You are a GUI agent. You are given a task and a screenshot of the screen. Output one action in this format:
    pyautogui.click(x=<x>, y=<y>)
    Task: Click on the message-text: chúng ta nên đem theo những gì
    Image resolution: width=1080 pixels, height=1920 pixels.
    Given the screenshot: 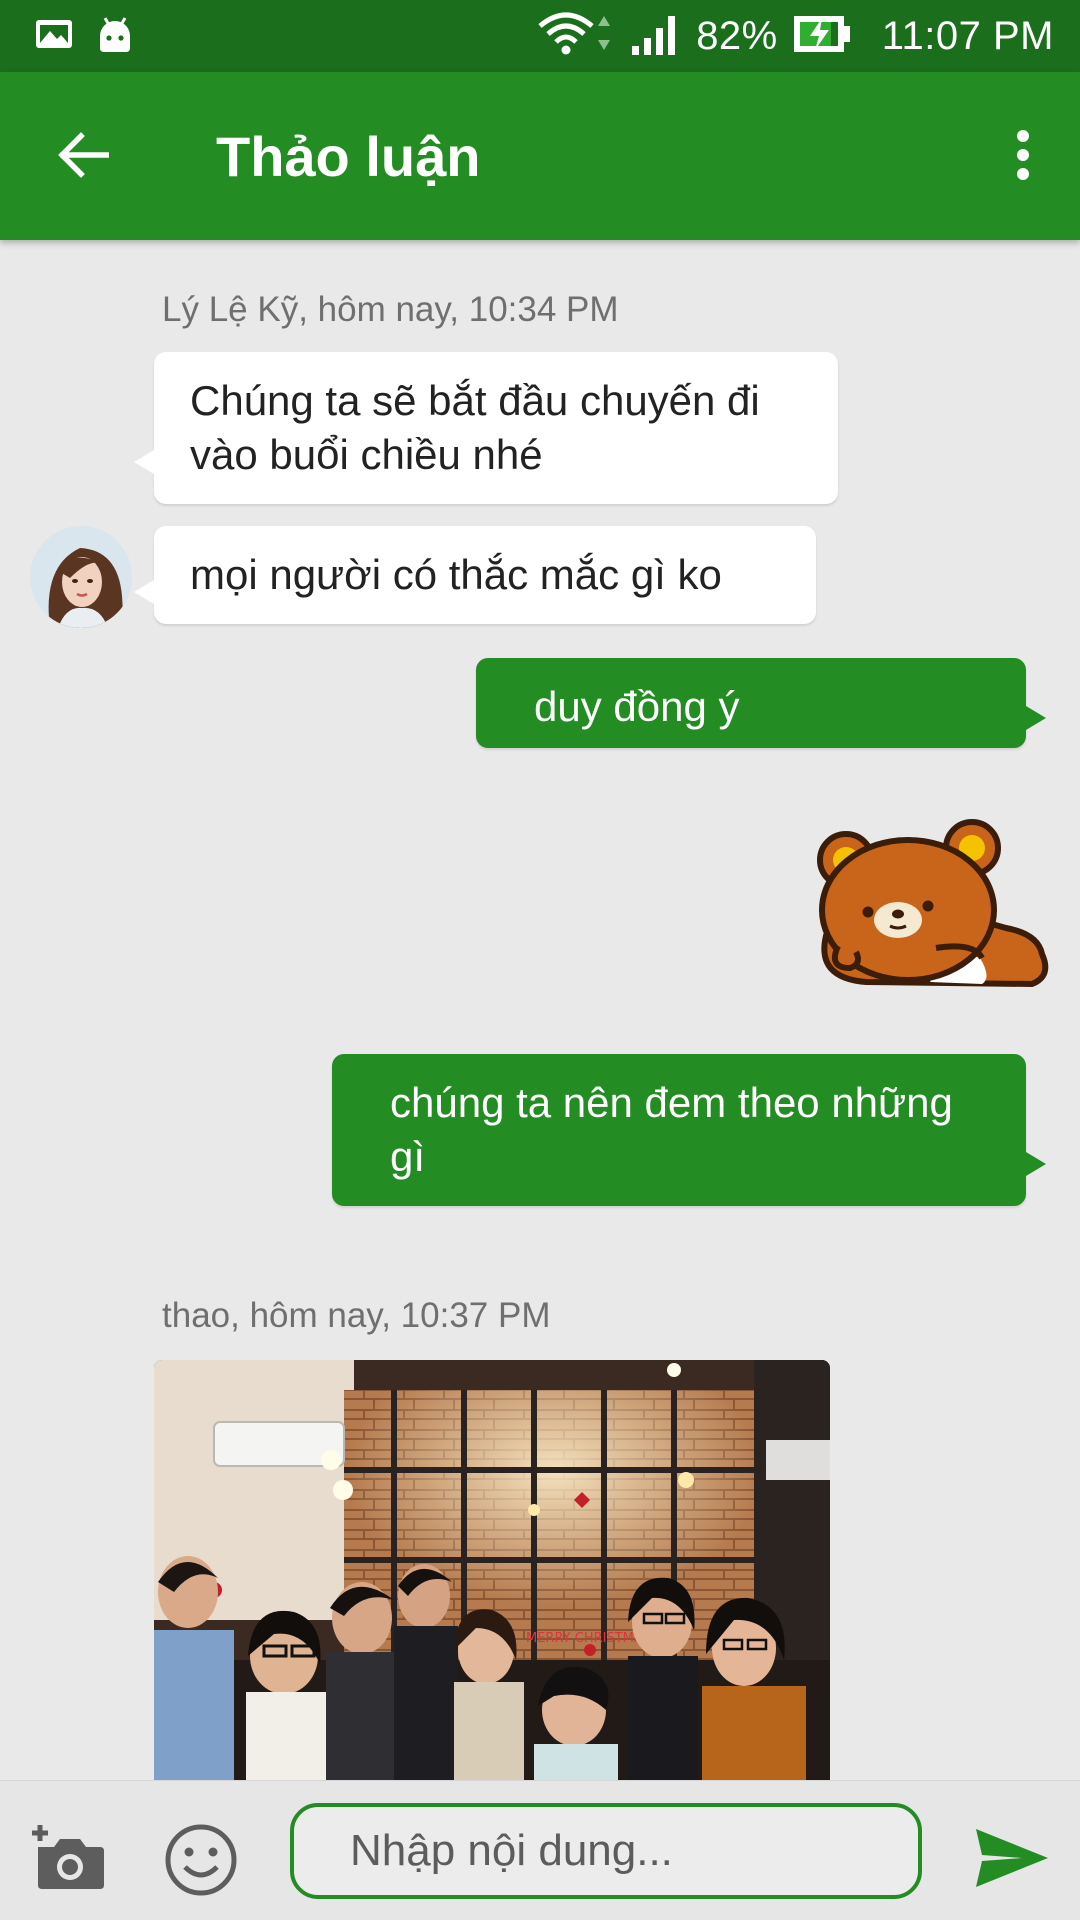 What is the action you would take?
    pyautogui.click(x=671, y=1129)
    